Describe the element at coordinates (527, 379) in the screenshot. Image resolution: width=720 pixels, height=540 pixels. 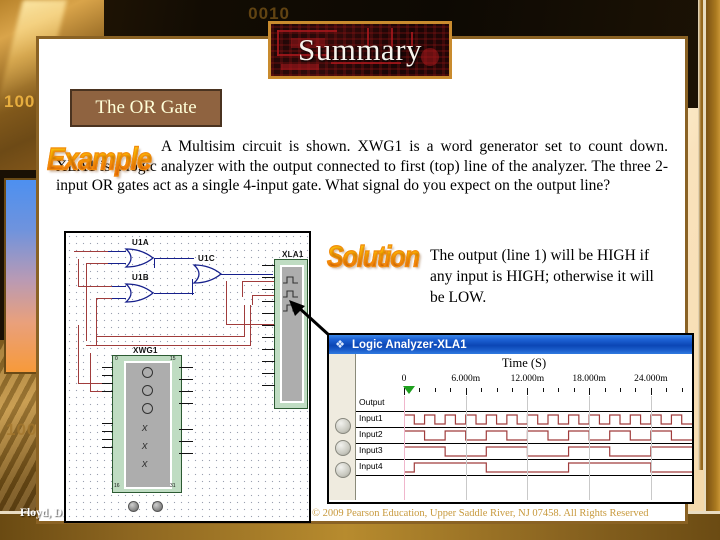
I see `time-tick-label: 12.000m` at that location.